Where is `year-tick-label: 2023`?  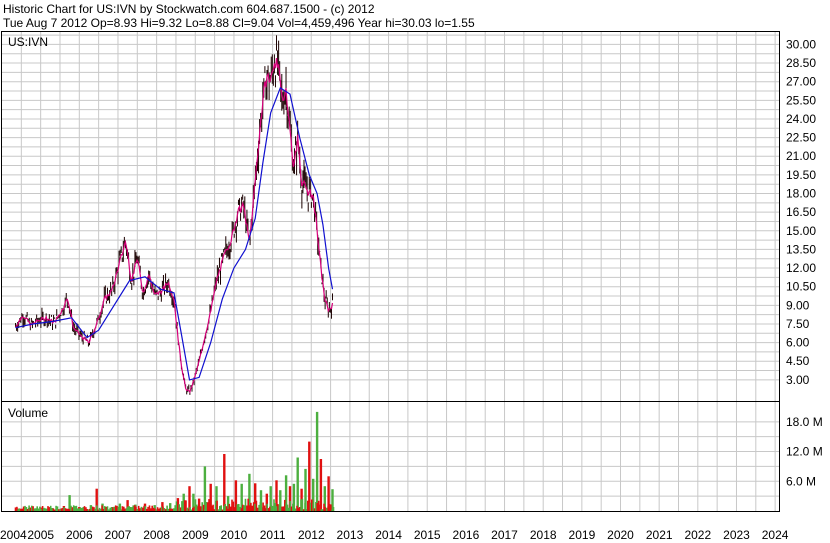 year-tick-label: 2023 is located at coordinates (736, 535).